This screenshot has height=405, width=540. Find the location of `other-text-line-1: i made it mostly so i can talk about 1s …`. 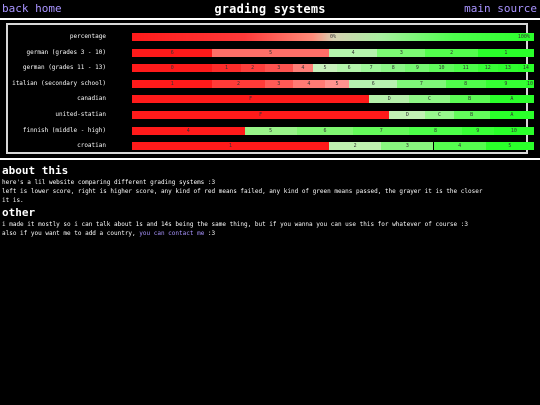

other-text-line-1: i made it mostly so i can talk about 1s … is located at coordinates (235, 224).